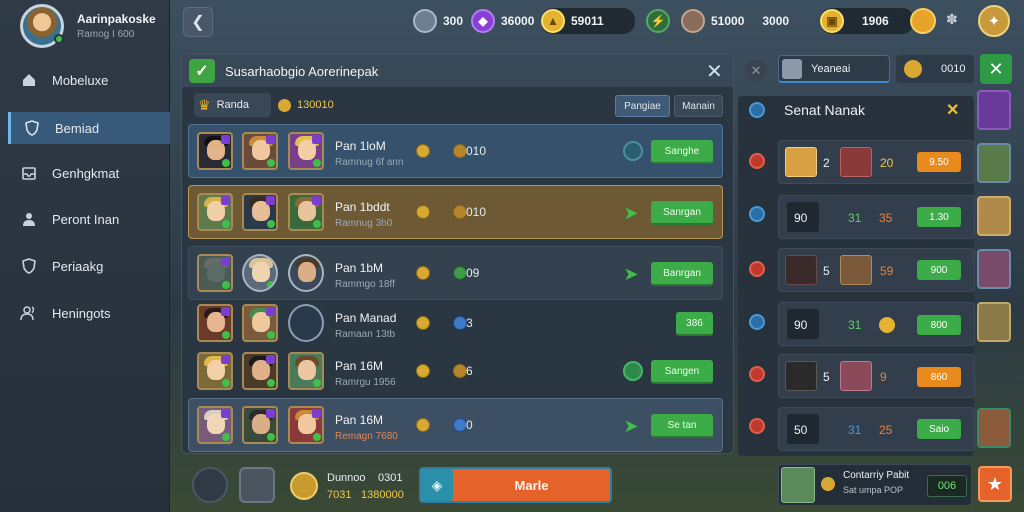 The width and height of the screenshot is (1024, 512). Describe the element at coordinates (360, 146) in the screenshot. I see `row-title: Pan 1loM` at that location.